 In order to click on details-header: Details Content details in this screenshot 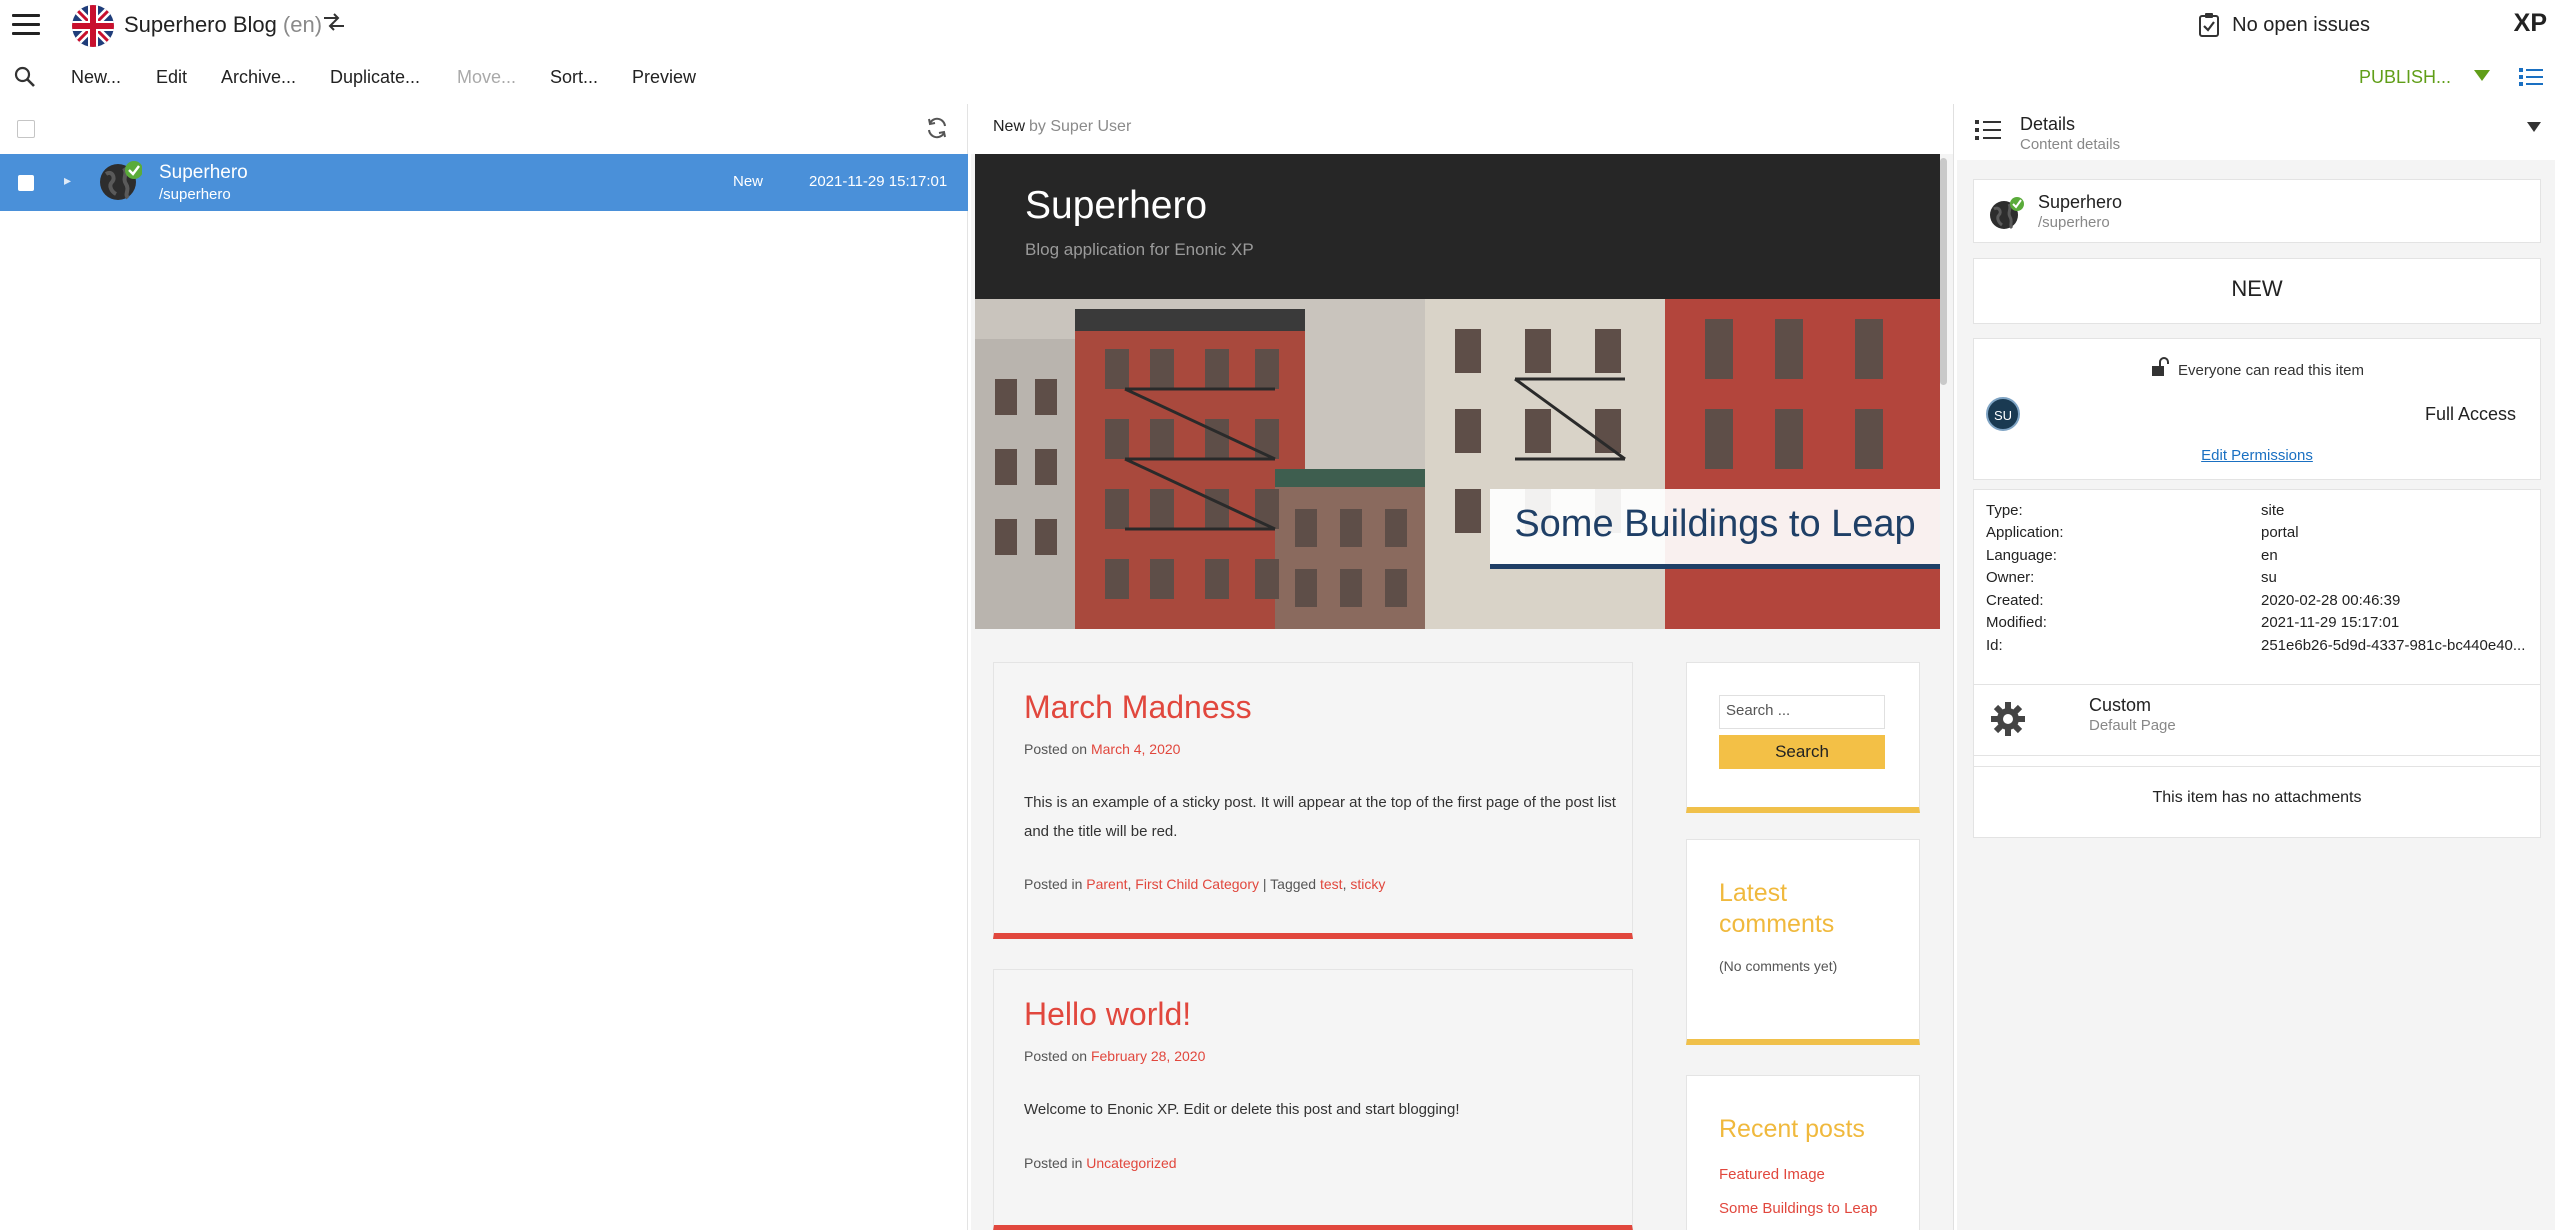, I will do `click(2256, 132)`.